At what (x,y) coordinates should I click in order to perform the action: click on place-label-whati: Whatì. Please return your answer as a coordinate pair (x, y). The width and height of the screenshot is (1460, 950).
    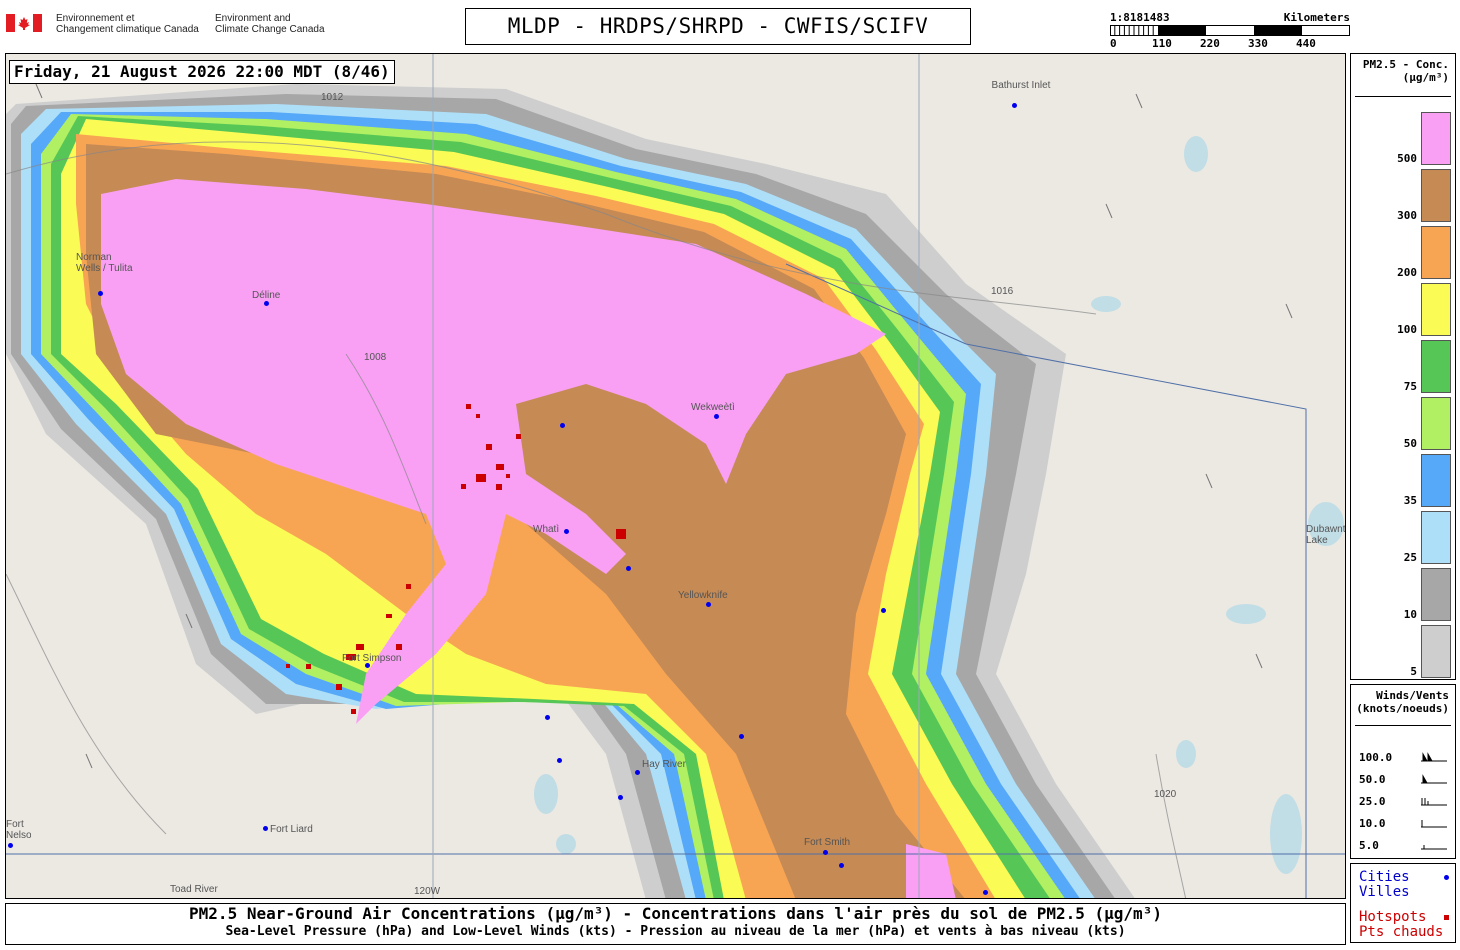
    Looking at the image, I should click on (546, 529).